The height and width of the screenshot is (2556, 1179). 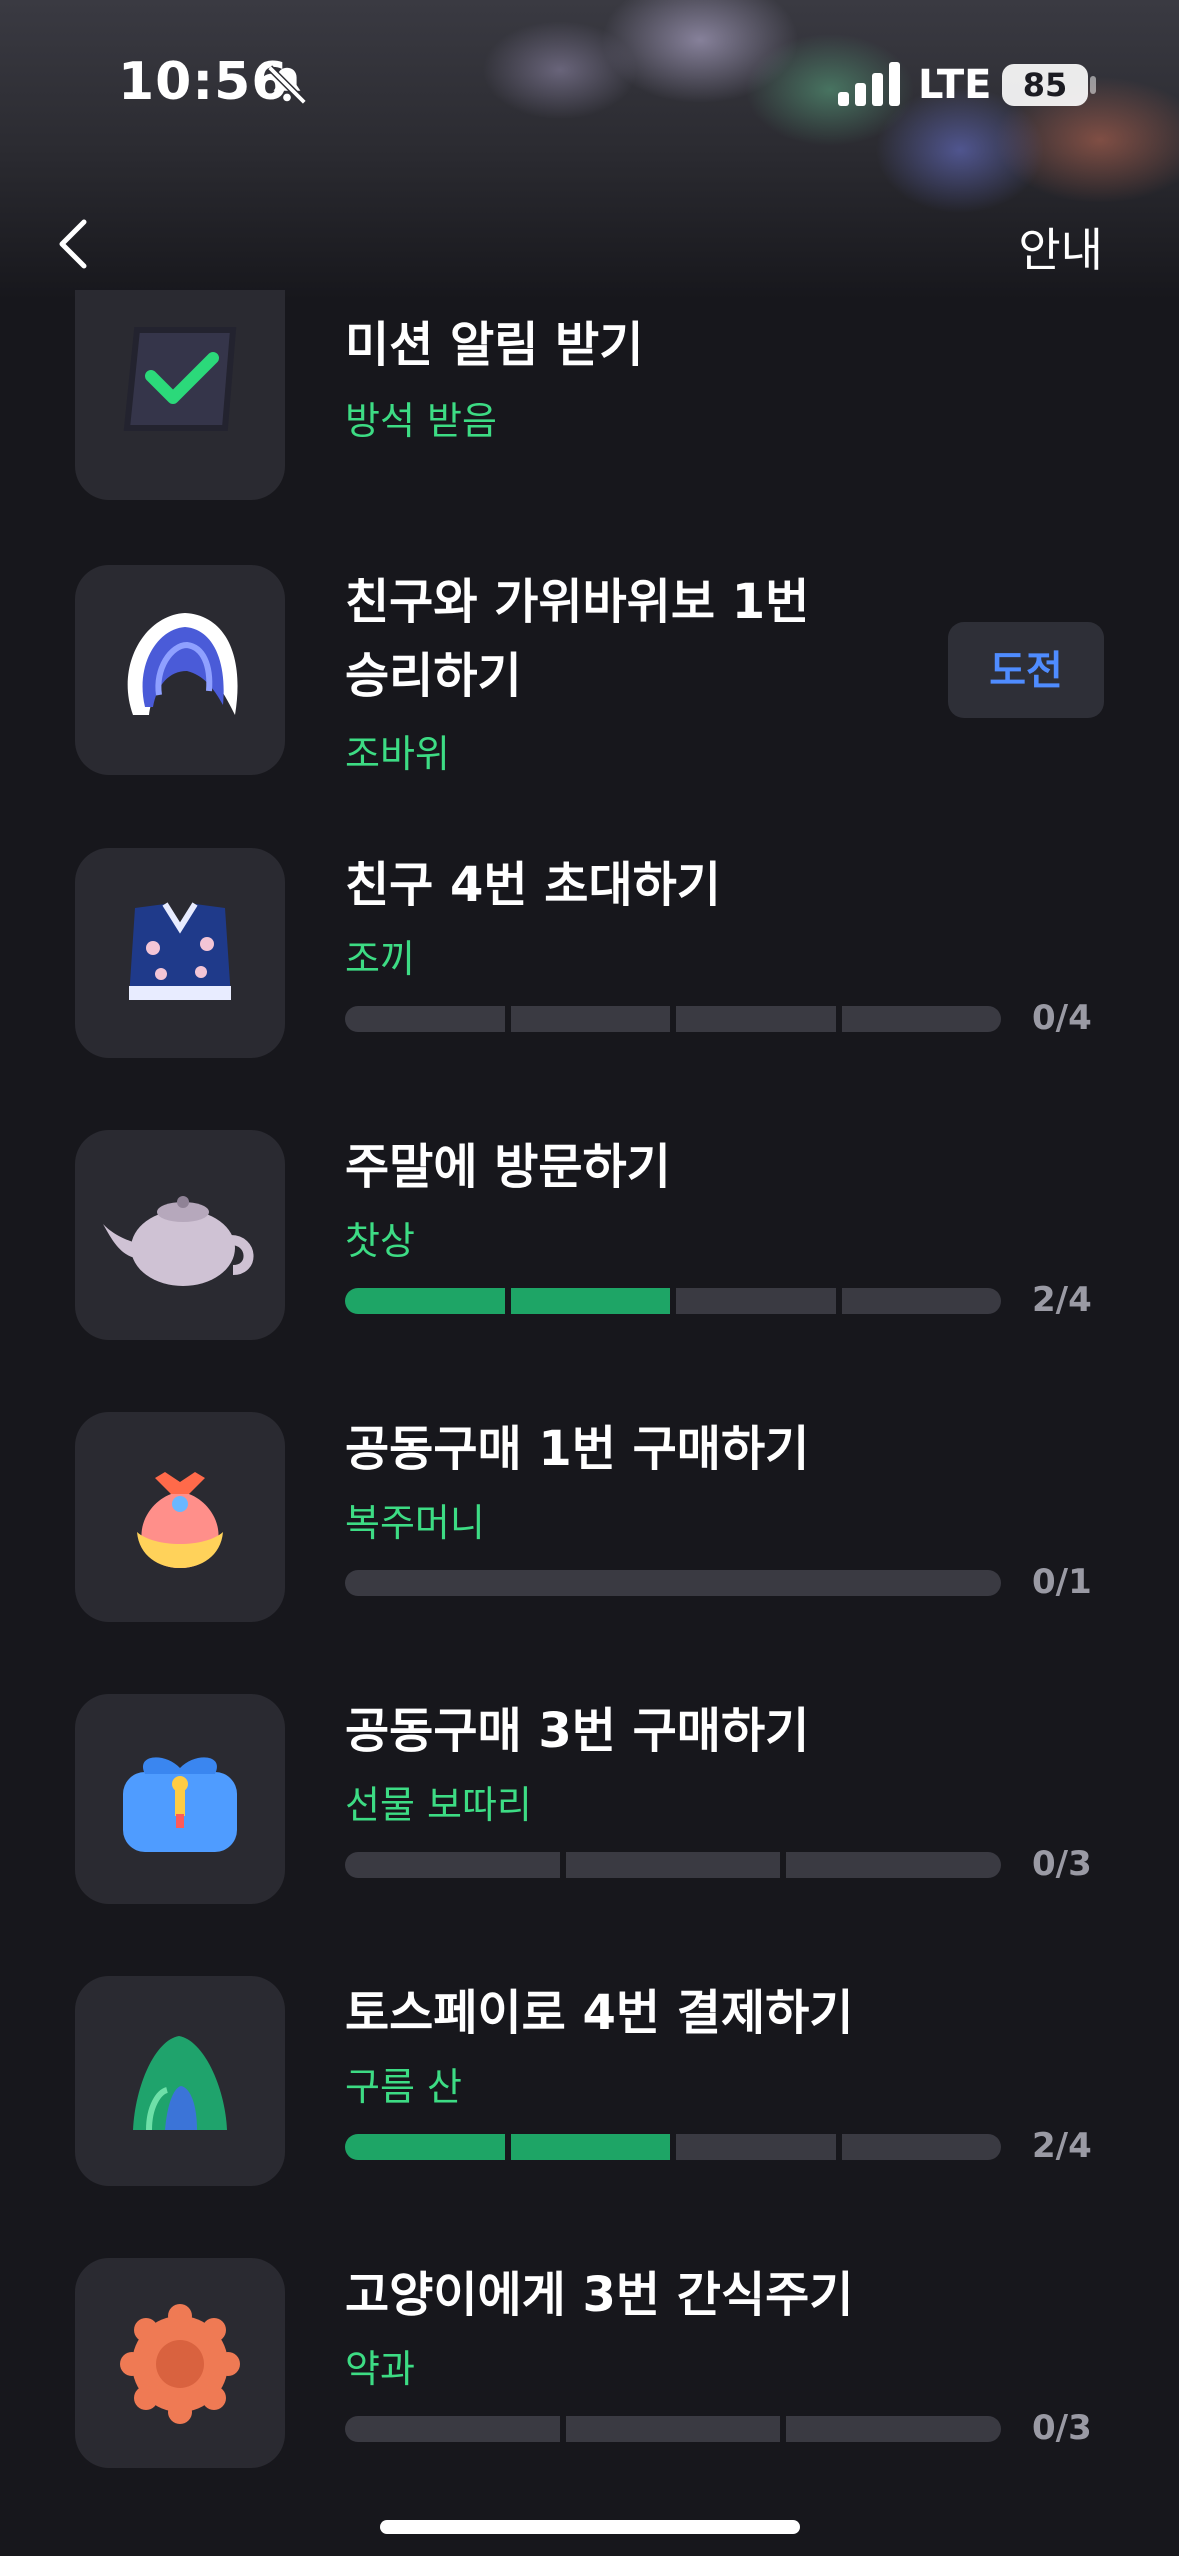 What do you see at coordinates (1026, 670) in the screenshot?
I see `challenge-button: 도전` at bounding box center [1026, 670].